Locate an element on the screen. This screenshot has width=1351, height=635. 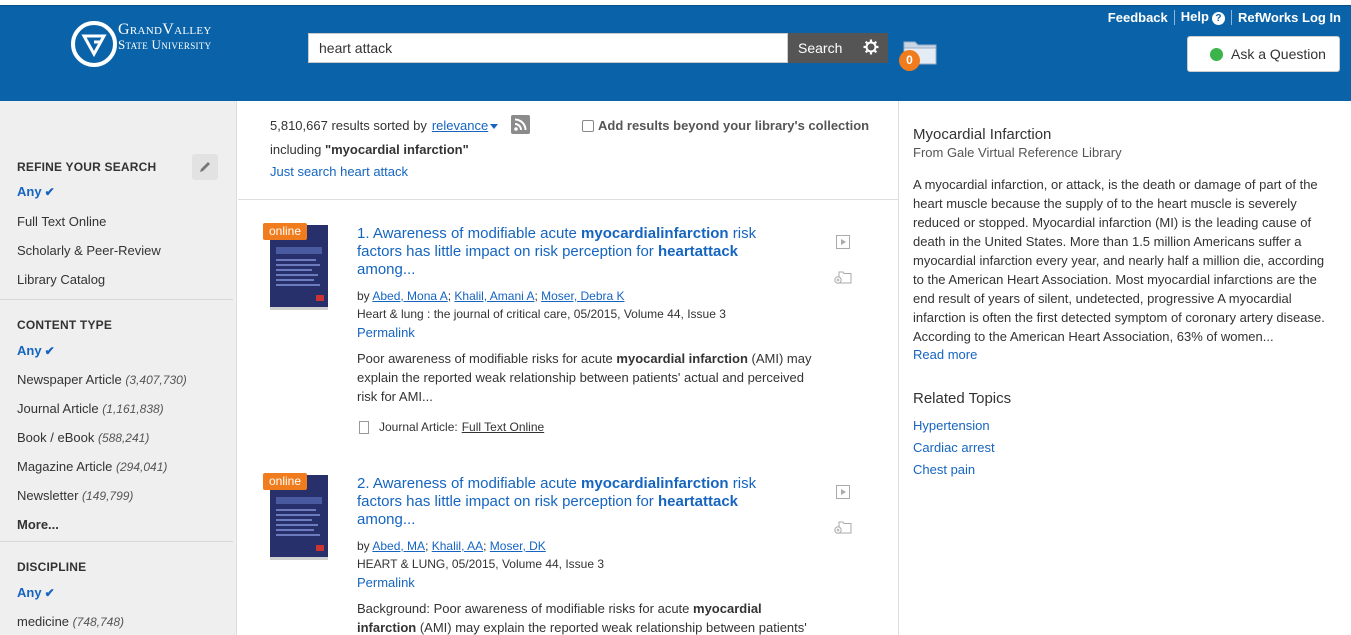
related-topics-heading: Related Topics is located at coordinates (962, 398).